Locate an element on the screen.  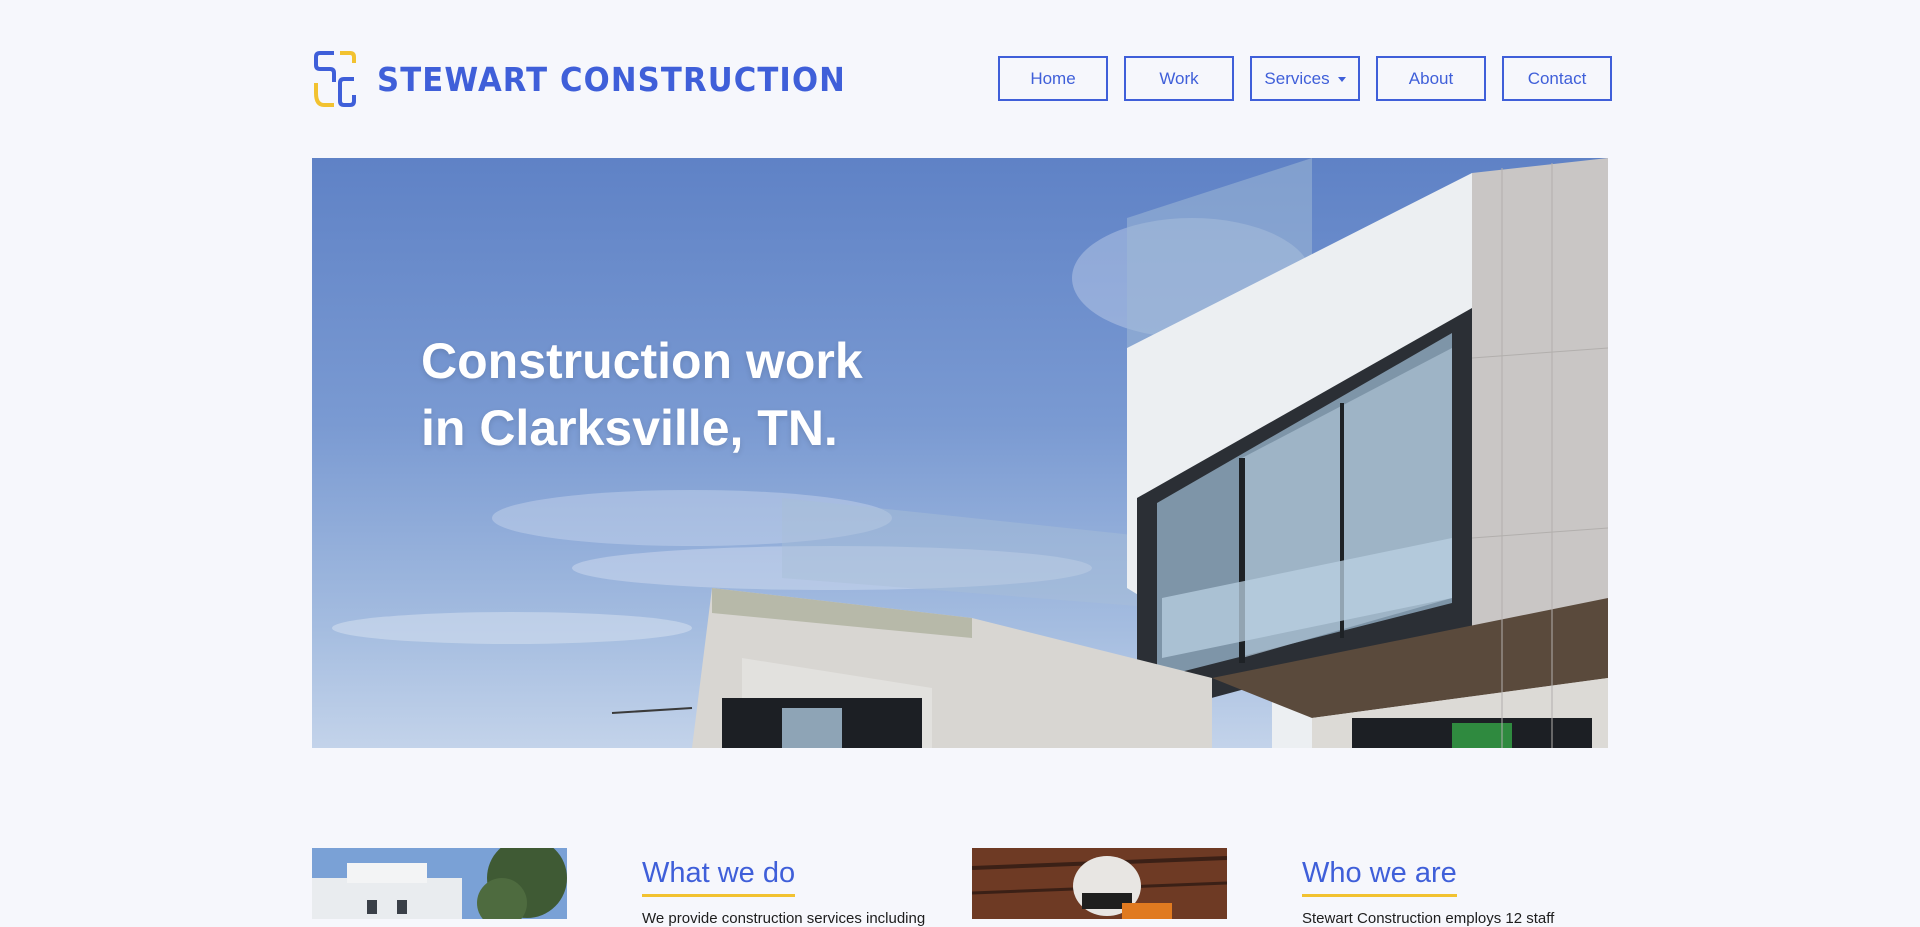
hero-title: Construction work in Clarksville, TN. is located at coordinates (642, 395).